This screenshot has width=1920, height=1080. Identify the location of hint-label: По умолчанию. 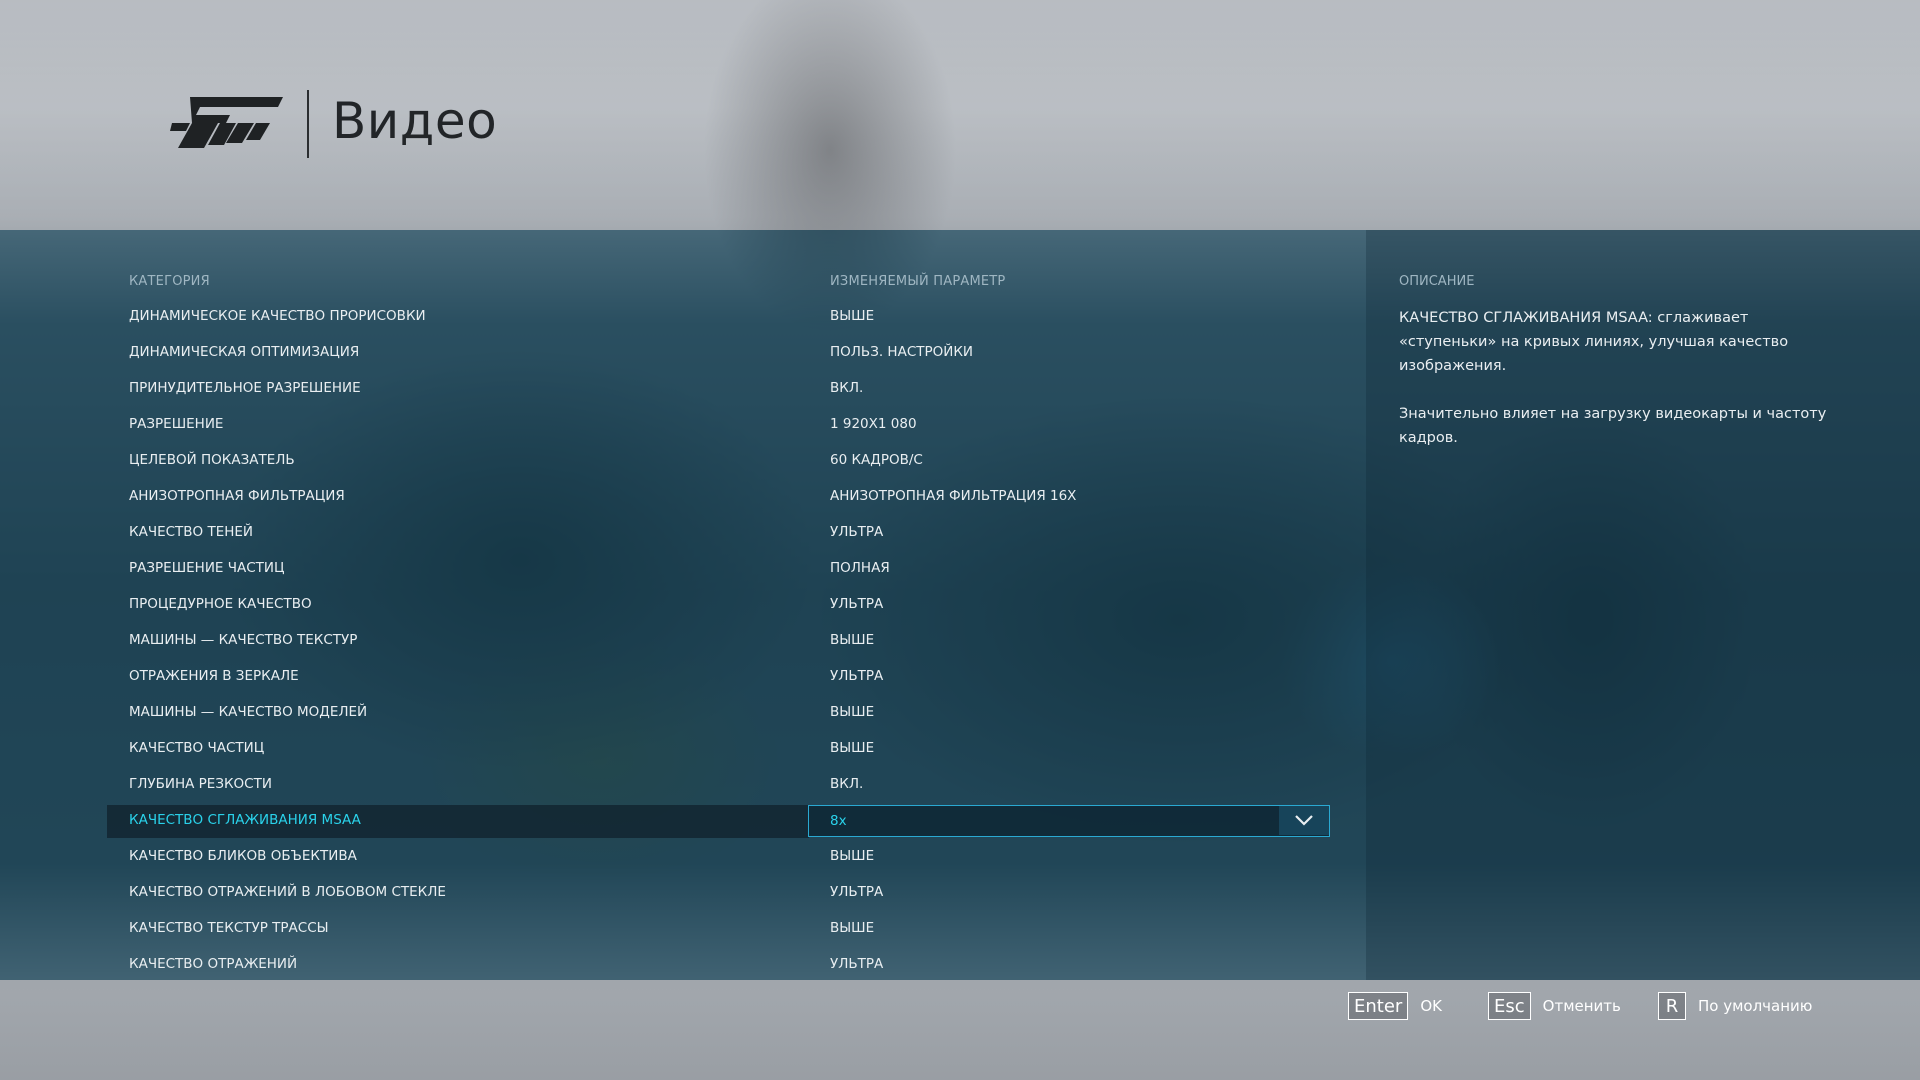
(1755, 1006).